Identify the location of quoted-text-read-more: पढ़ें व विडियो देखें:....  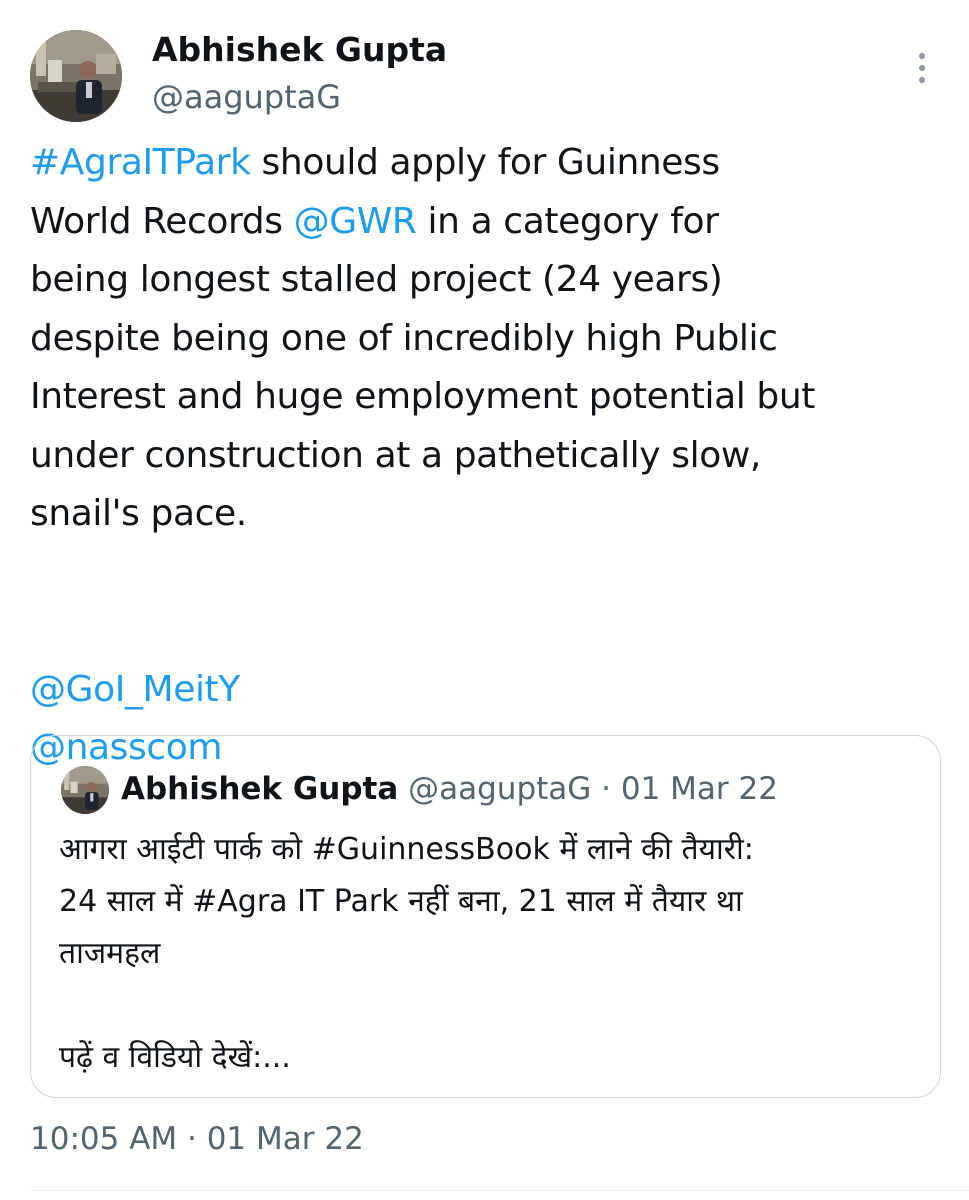
(175, 1057).